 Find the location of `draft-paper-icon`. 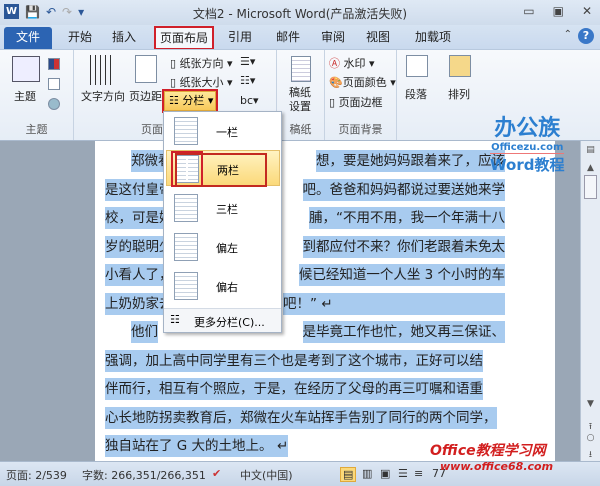

draft-paper-icon is located at coordinates (301, 69).